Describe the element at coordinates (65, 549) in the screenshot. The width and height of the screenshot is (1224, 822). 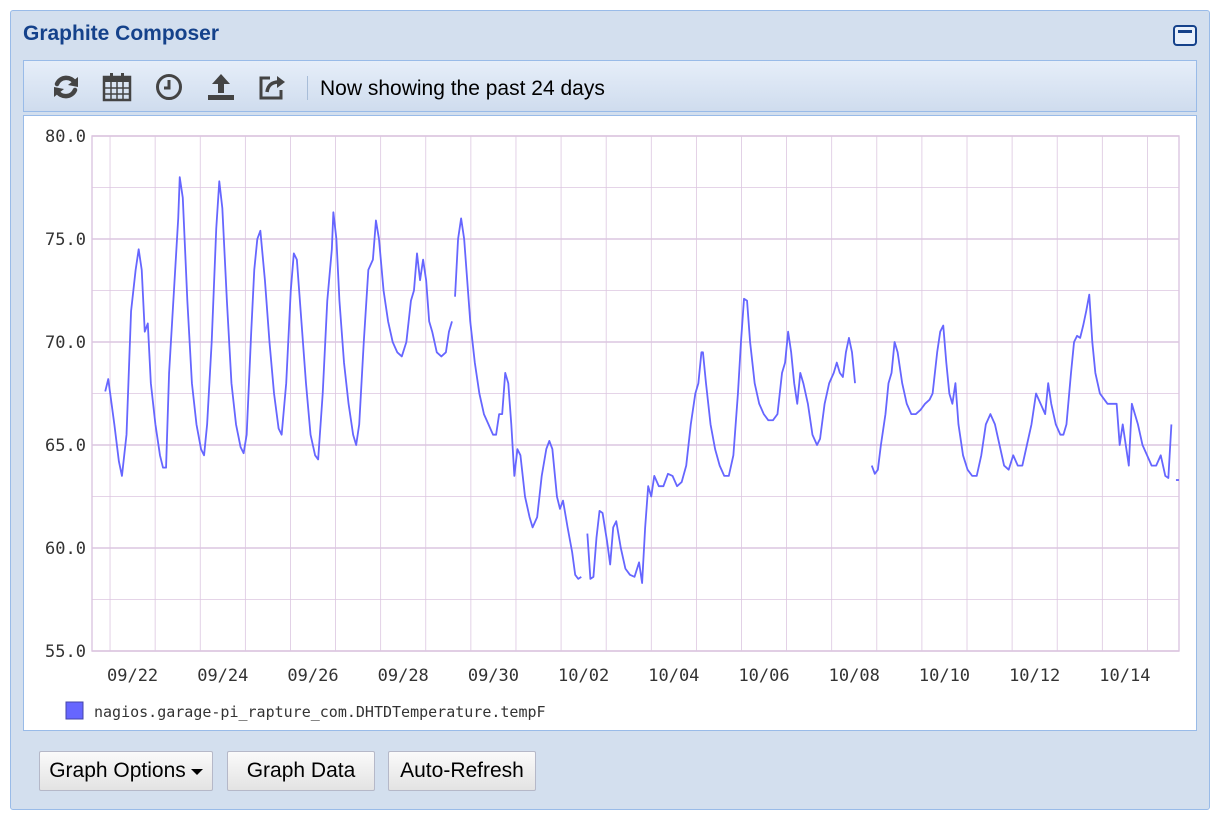
I see `y-tick-label: 60.0` at that location.